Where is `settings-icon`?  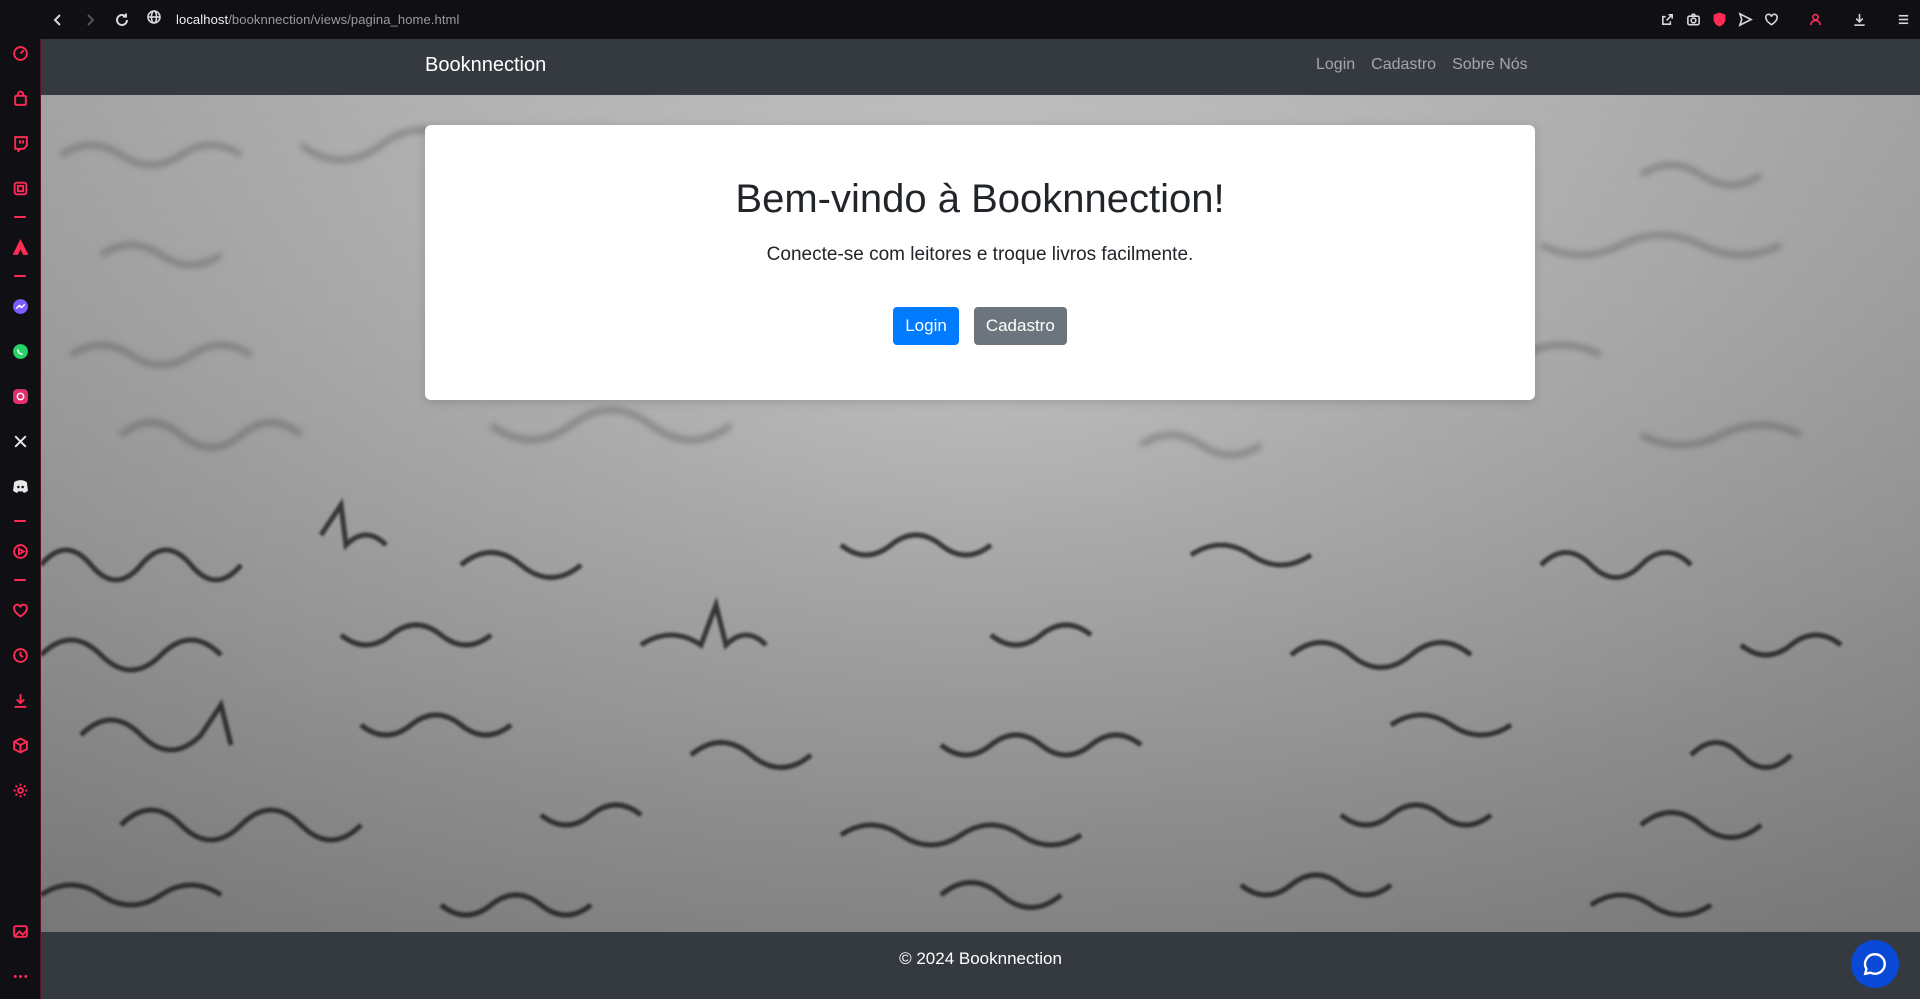 settings-icon is located at coordinates (20, 790).